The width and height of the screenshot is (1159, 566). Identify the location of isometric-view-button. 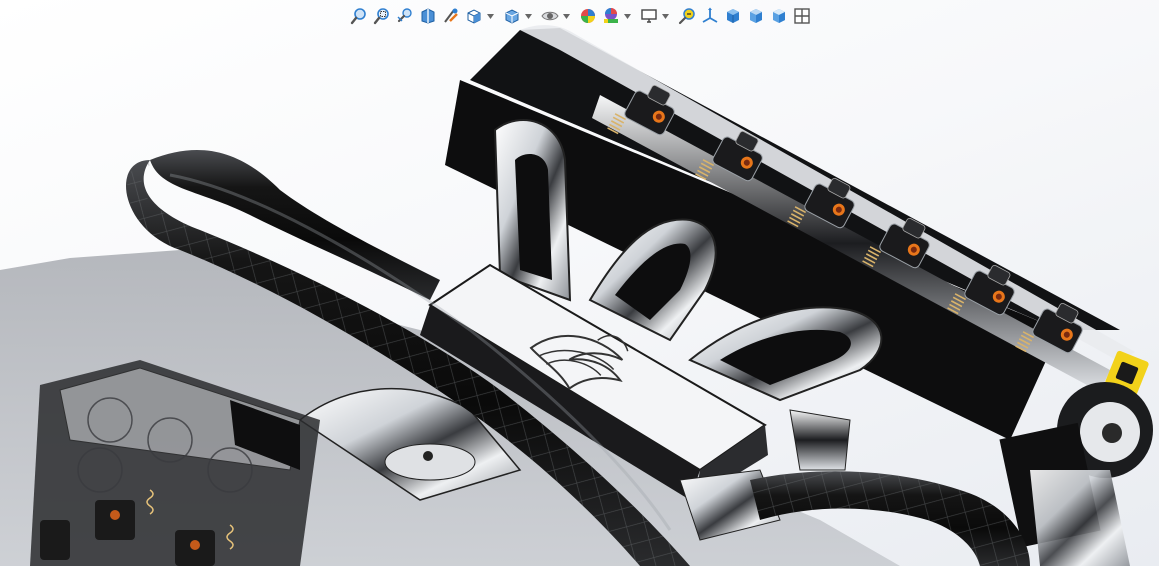
(733, 16).